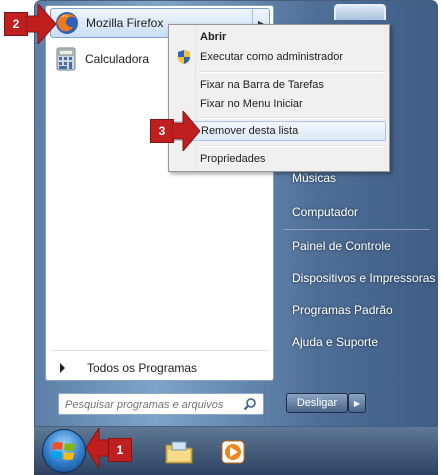  I want to click on all-programs-label: Todos os Programas, so click(142, 368).